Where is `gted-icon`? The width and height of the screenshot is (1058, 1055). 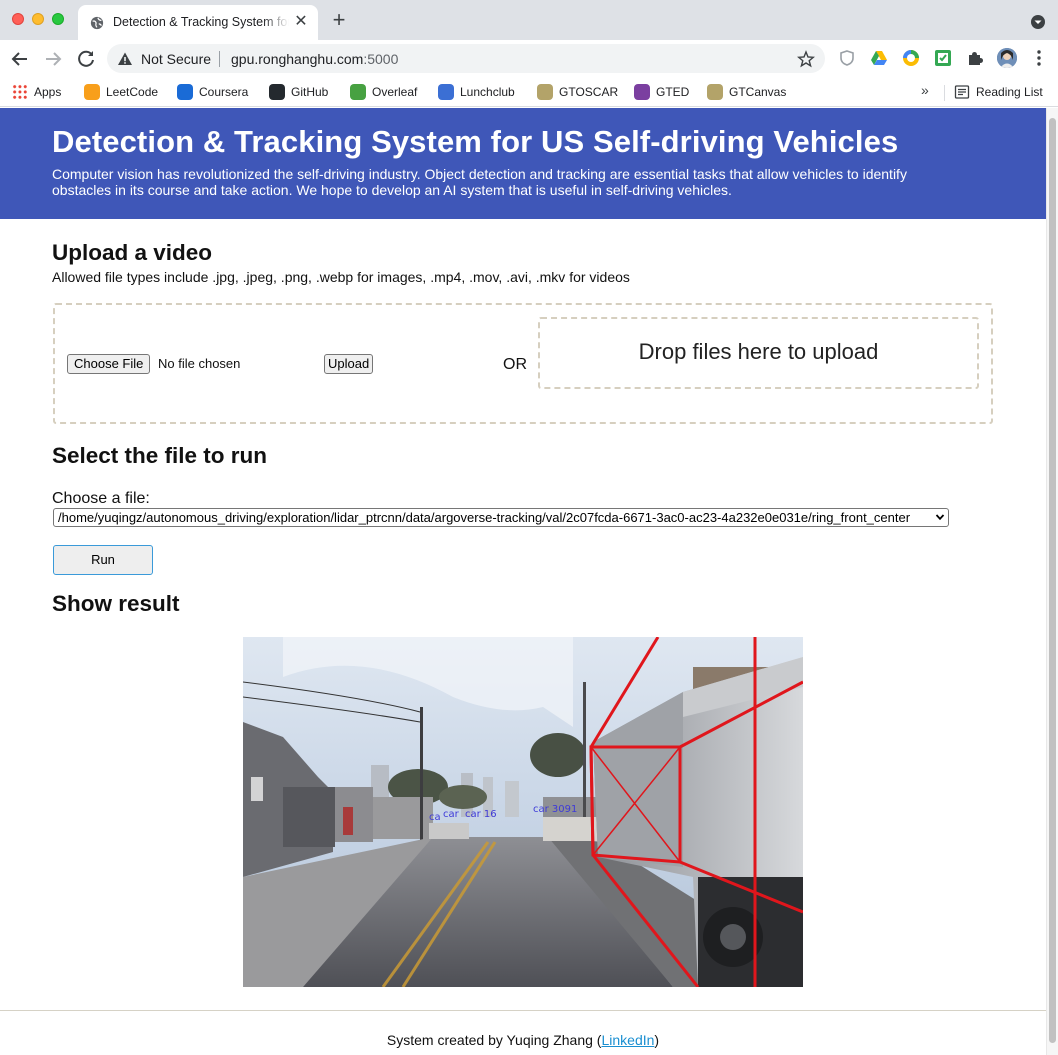
gted-icon is located at coordinates (642, 92).